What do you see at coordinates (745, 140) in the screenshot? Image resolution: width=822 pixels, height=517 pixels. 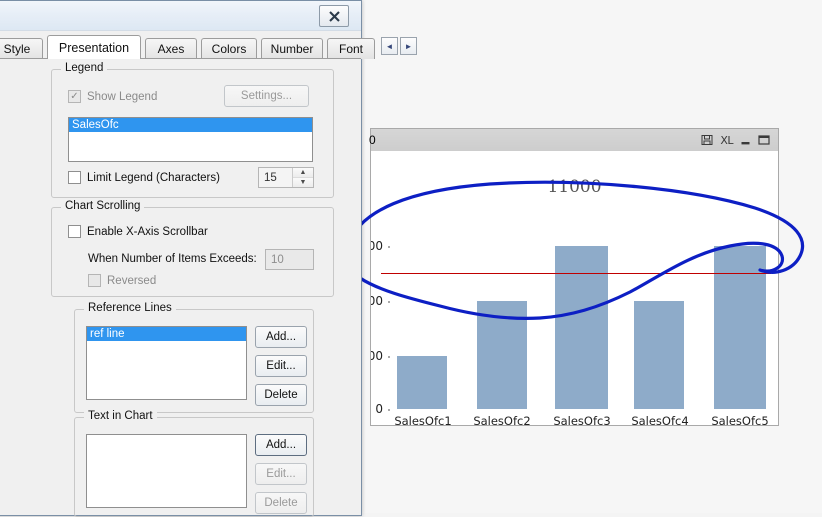 I see `minimize-icon` at bounding box center [745, 140].